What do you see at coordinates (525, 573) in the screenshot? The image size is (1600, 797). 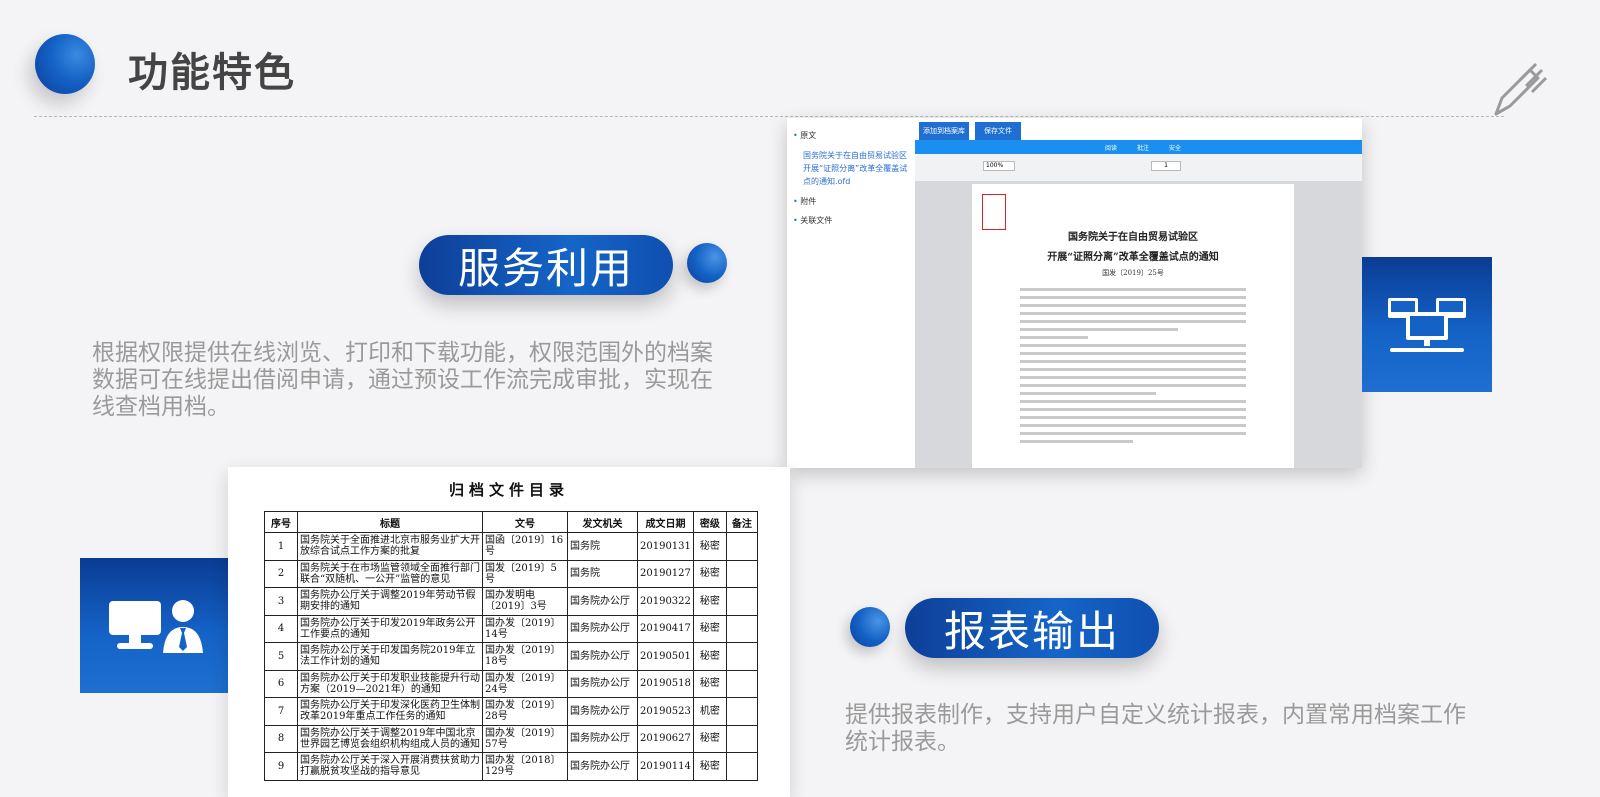 I see `table-cell: 国发〔2019〕5号` at bounding box center [525, 573].